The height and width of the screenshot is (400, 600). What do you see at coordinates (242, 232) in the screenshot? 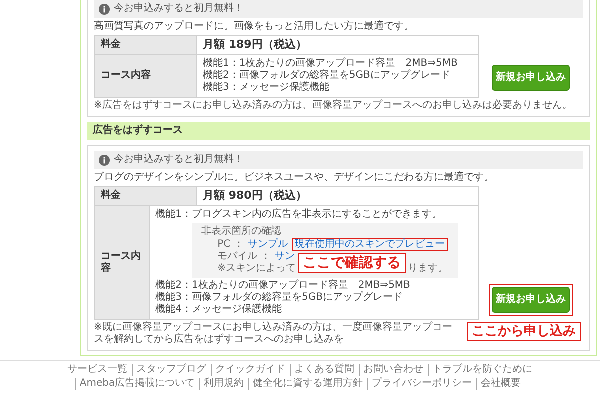
I see `preview-title: 非表示箇所の確認` at bounding box center [242, 232].